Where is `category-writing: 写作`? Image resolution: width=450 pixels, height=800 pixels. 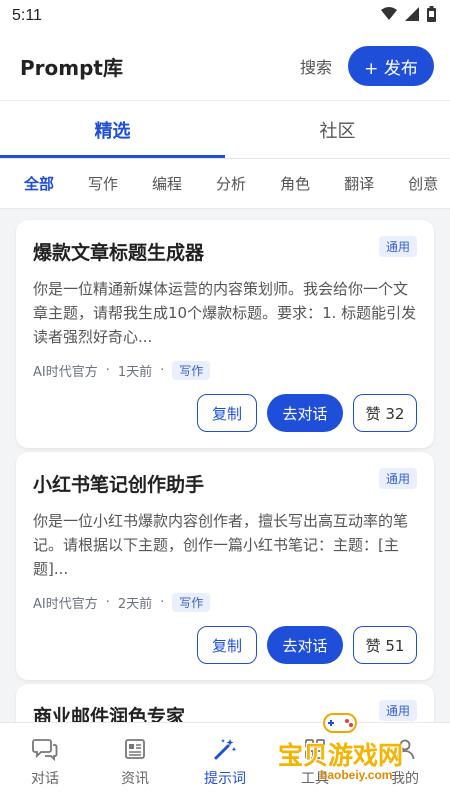 category-writing: 写作 is located at coordinates (103, 183).